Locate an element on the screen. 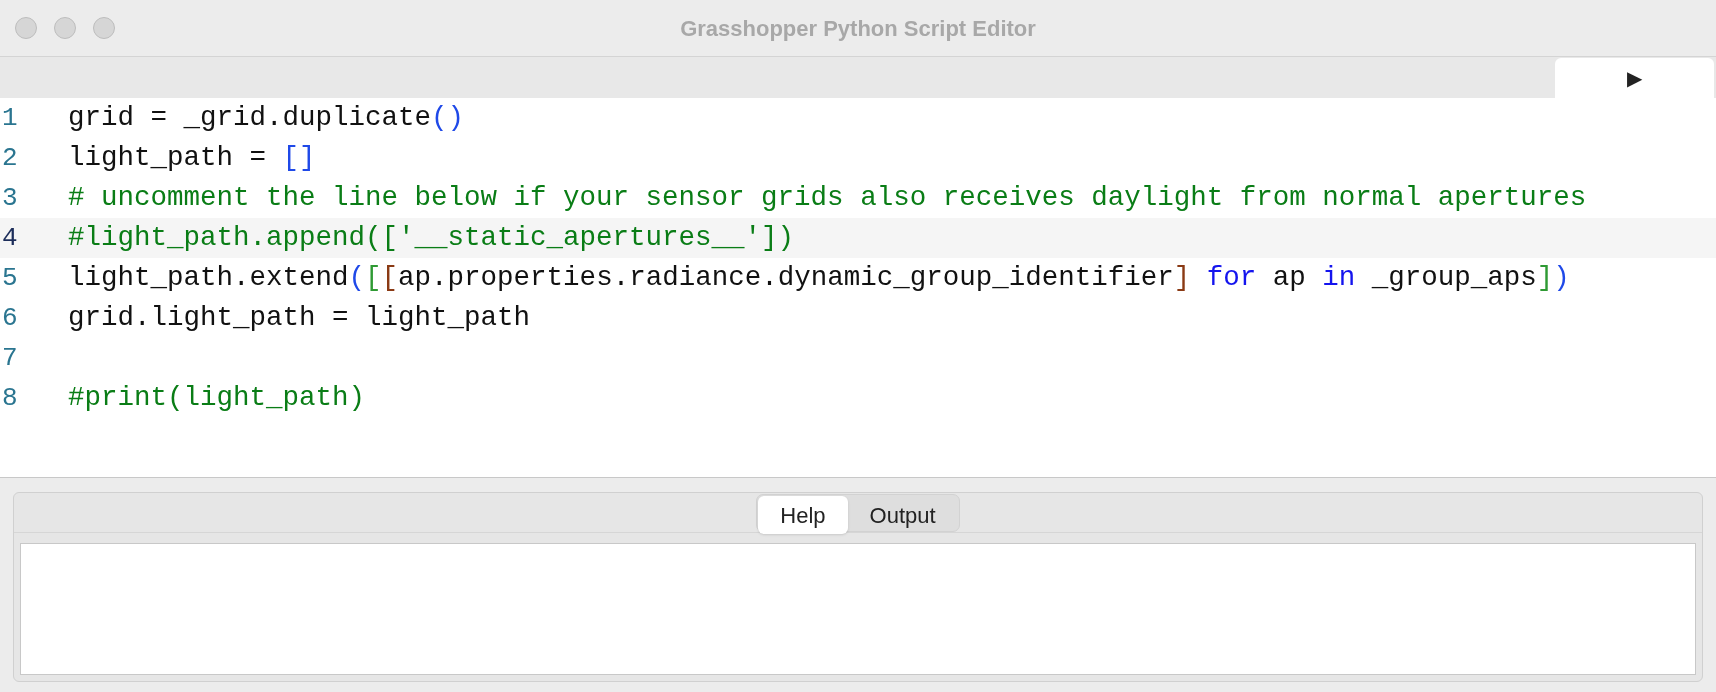 This screenshot has height=692, width=1716. line-number: 2 is located at coordinates (10, 158).